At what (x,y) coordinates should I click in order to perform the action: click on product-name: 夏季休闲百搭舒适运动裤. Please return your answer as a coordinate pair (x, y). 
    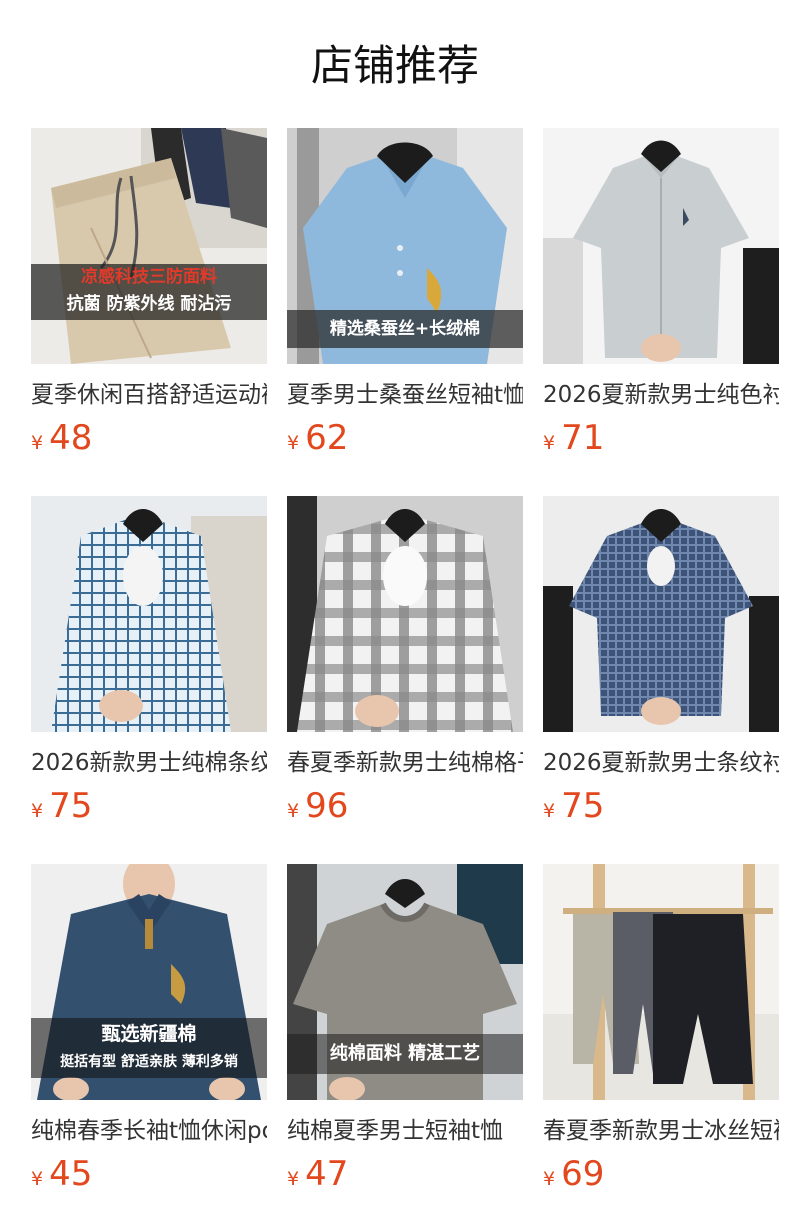
    Looking at the image, I should click on (149, 395).